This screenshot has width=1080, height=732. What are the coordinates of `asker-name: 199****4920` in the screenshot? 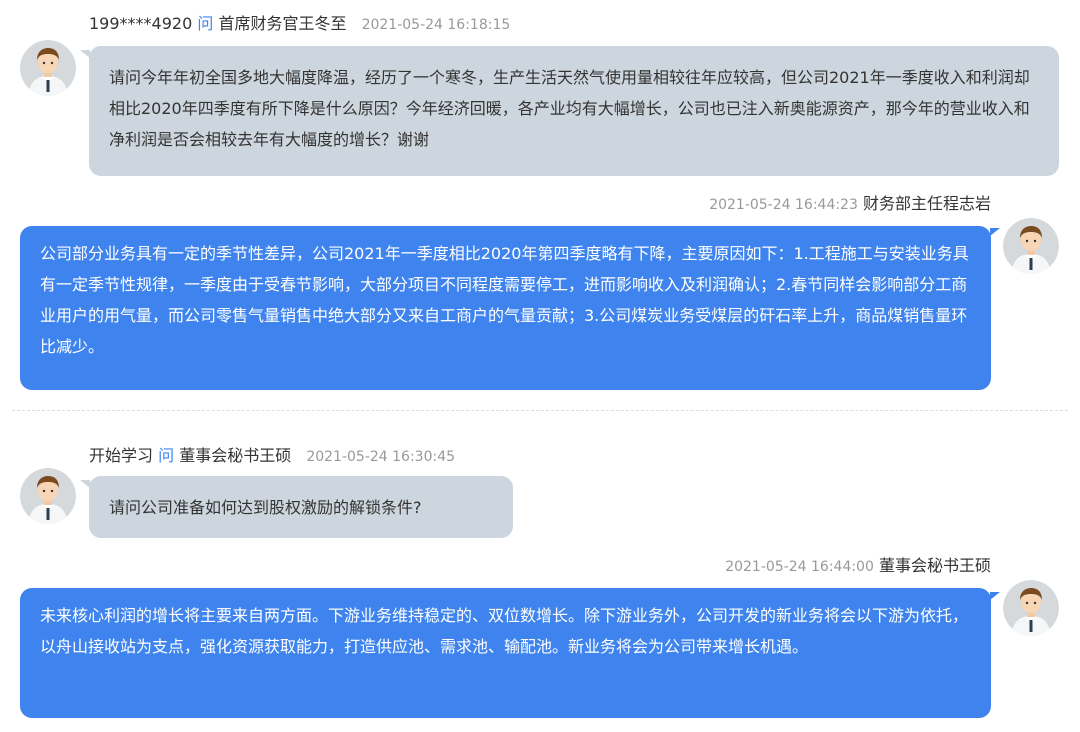 It's located at (140, 23).